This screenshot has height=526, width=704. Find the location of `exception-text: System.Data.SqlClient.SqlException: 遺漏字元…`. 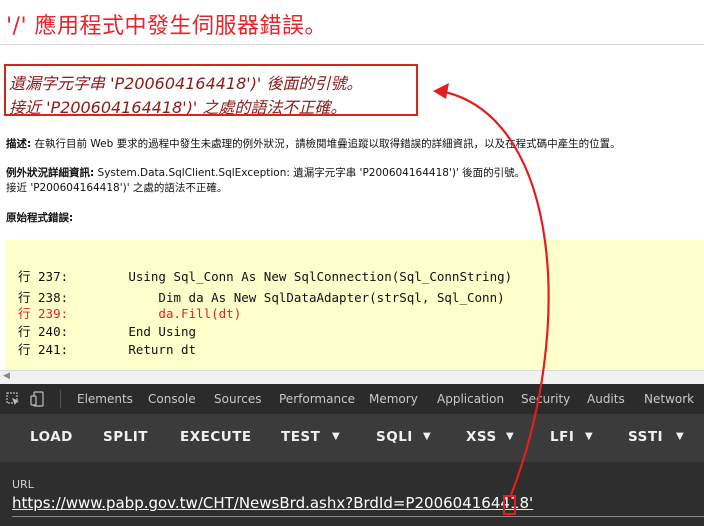

exception-text: System.Data.SqlClient.SqlException: 遺漏字元… is located at coordinates (310, 173).